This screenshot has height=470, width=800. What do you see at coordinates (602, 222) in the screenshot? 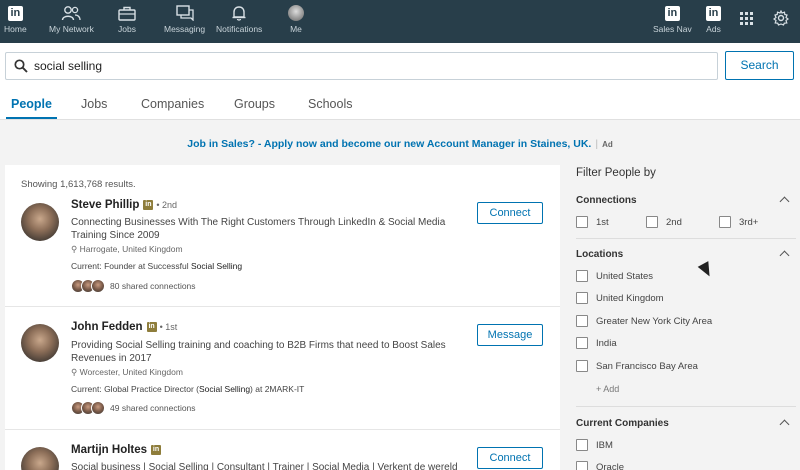
I see `filter-option-label: 1st` at bounding box center [602, 222].